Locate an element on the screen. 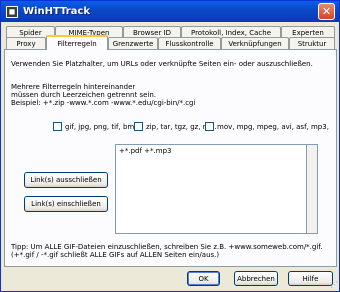  app-icon: ◼ is located at coordinates (12, 11).